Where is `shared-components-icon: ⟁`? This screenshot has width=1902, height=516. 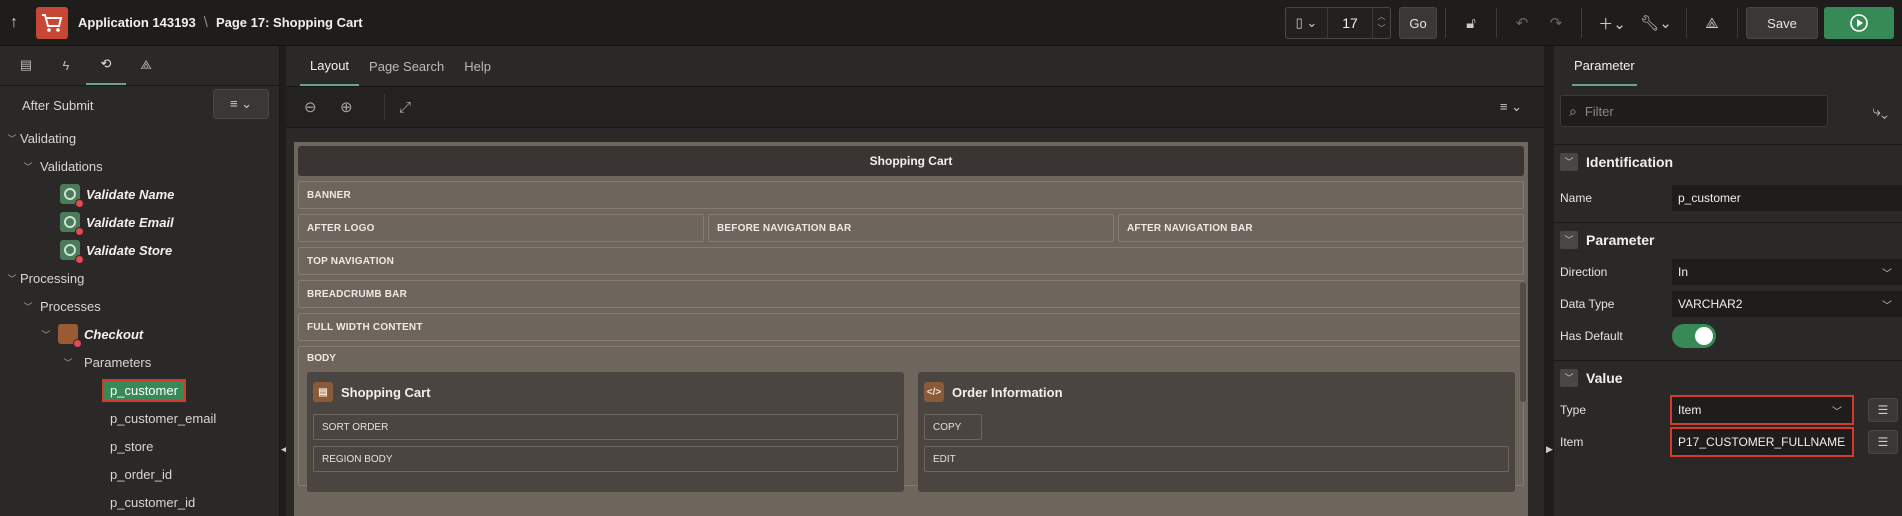 shared-components-icon: ⟁ is located at coordinates (1712, 23).